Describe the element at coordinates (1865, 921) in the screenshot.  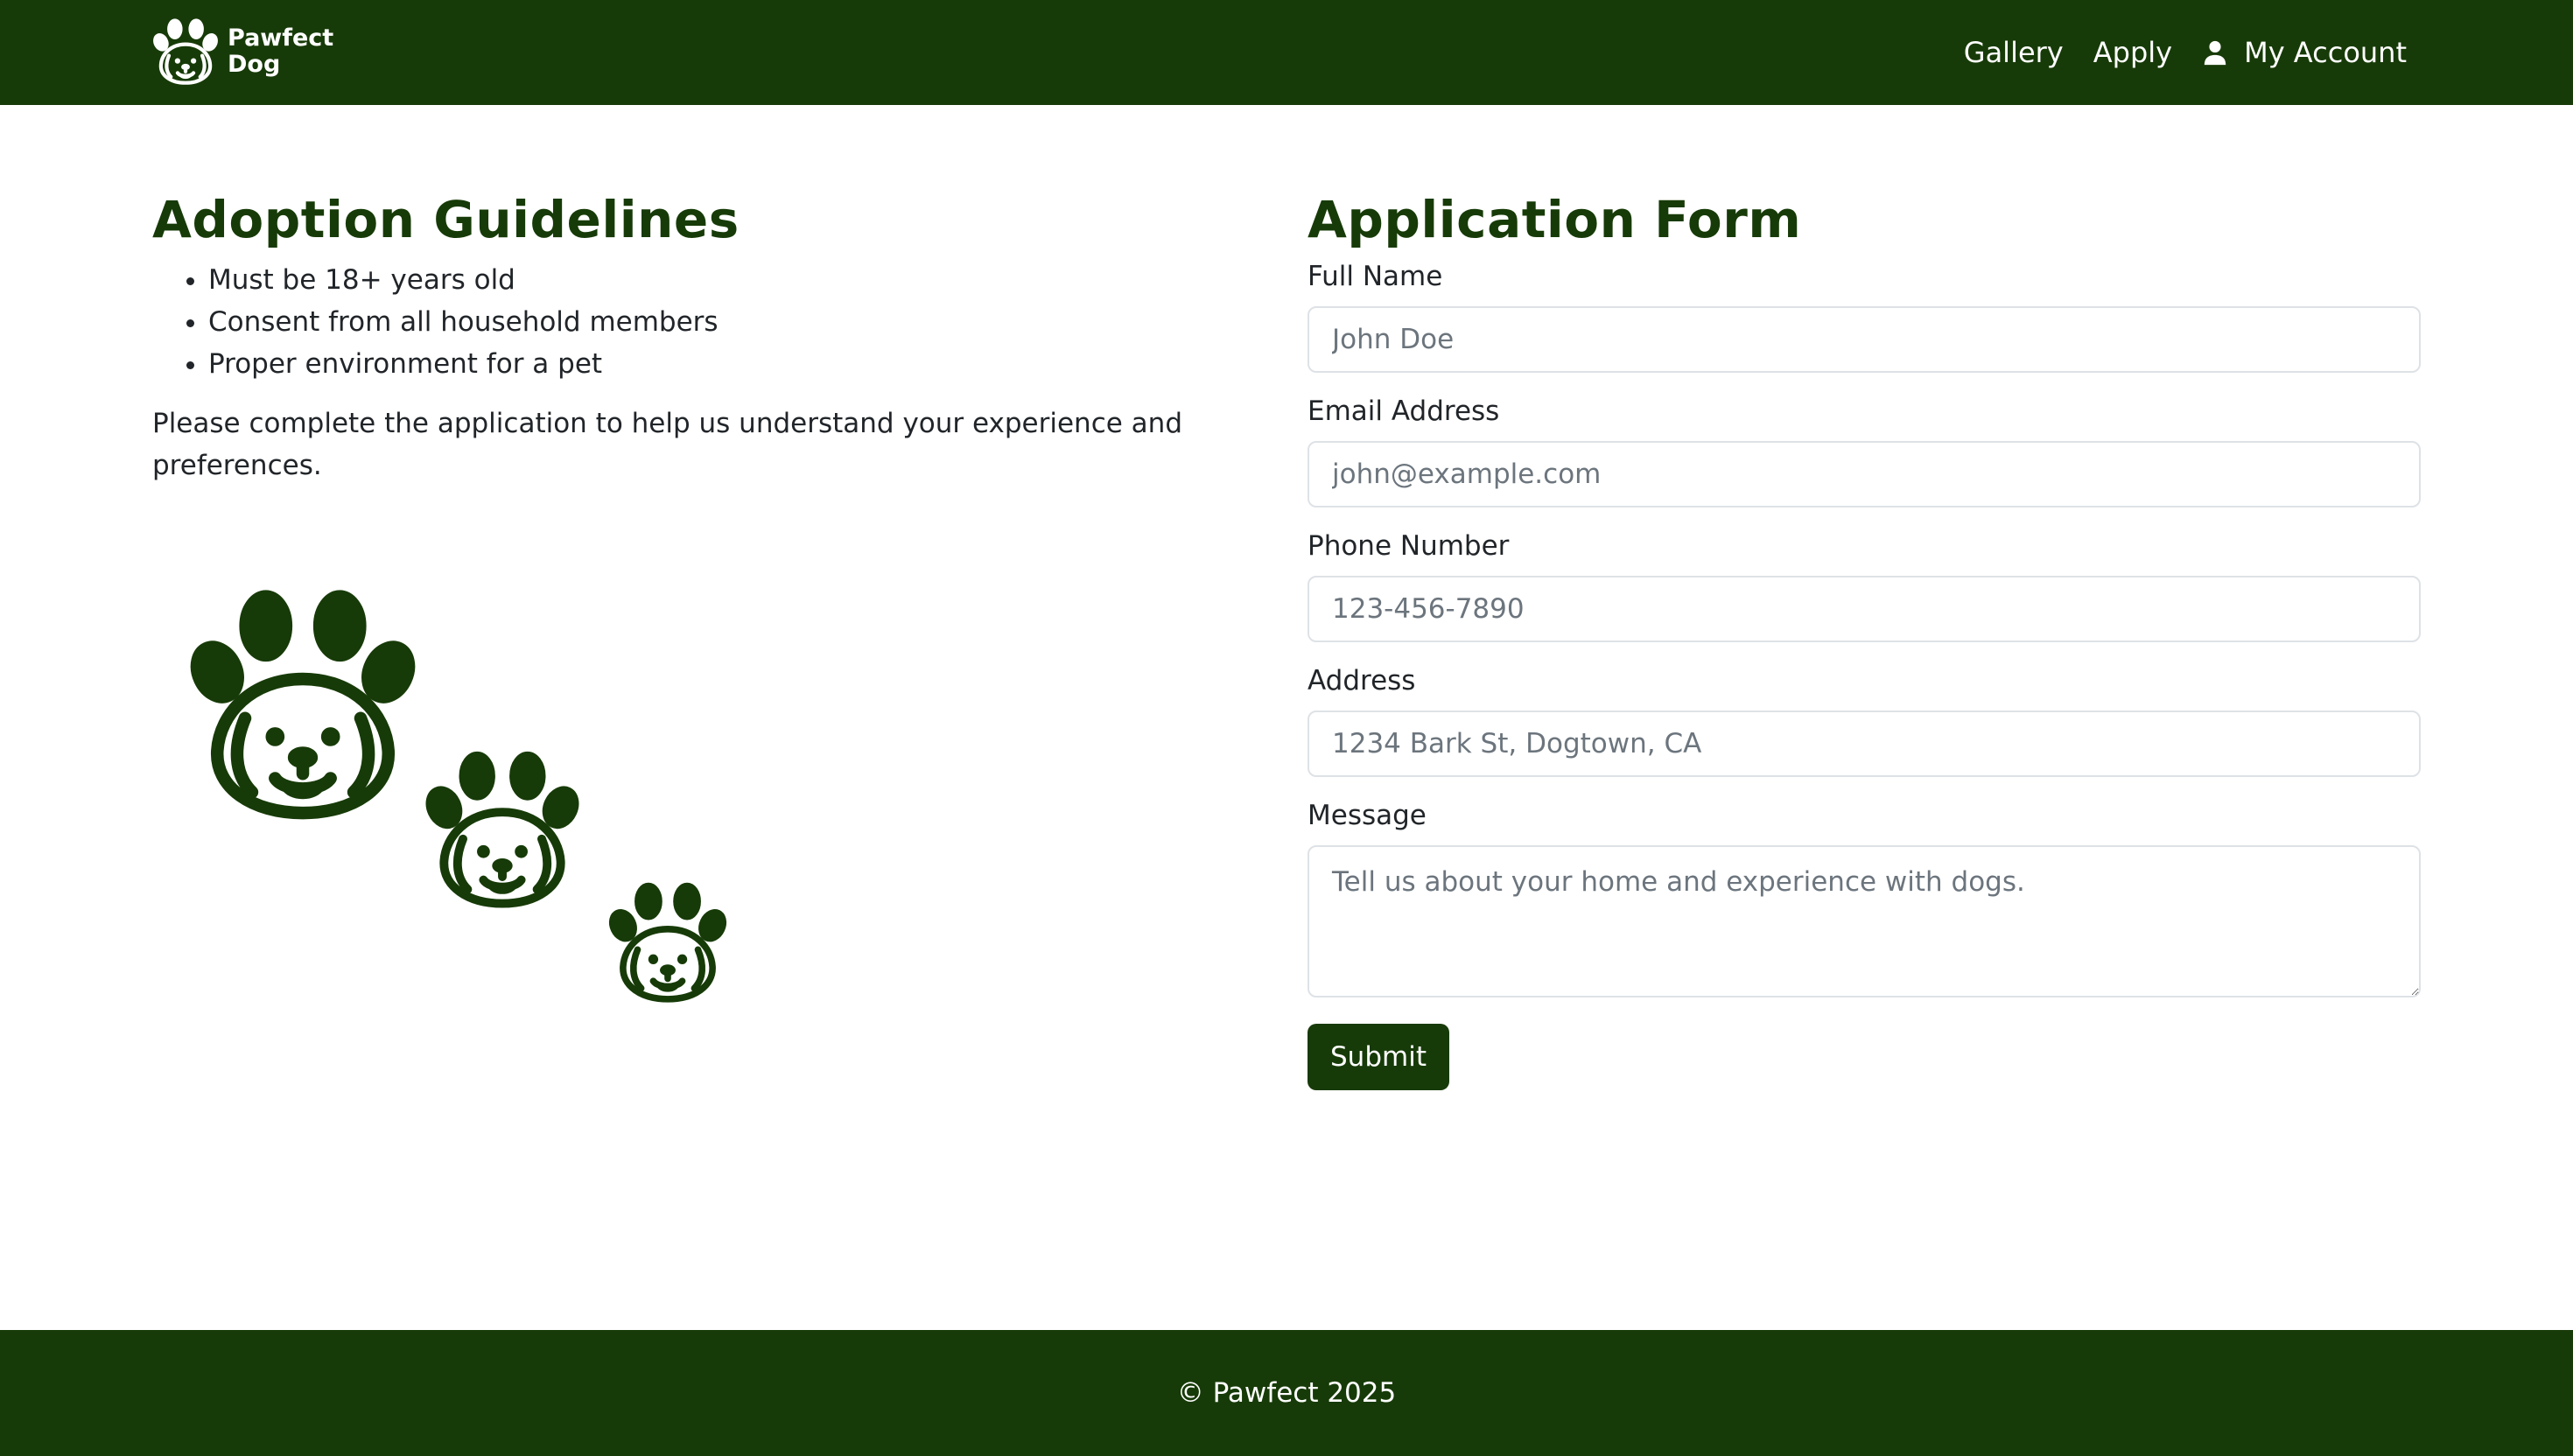
I see `message-textarea` at that location.